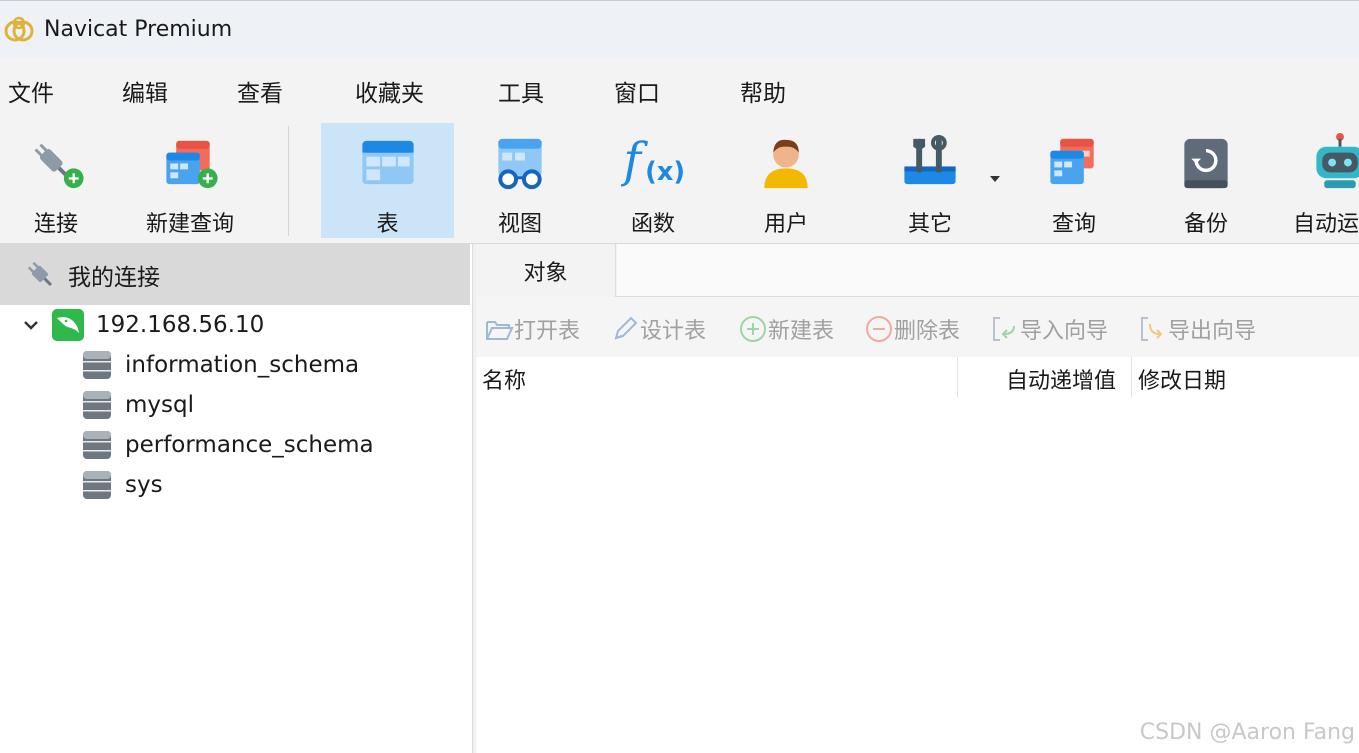 The width and height of the screenshot is (1359, 753). What do you see at coordinates (547, 331) in the screenshot?
I see `open-table-label: 打开表` at bounding box center [547, 331].